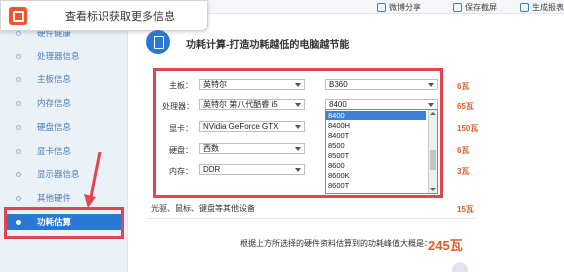 This screenshot has height=272, width=564. Describe the element at coordinates (465, 209) in the screenshot. I see `other-devices-watt: 15瓦` at that location.